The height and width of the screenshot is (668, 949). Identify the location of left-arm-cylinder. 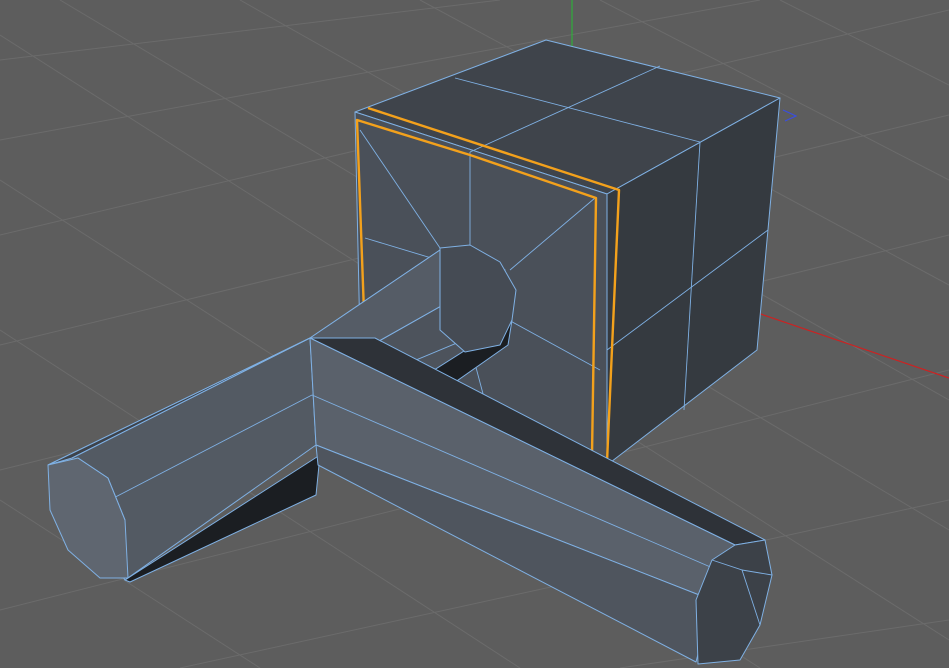
(184, 460).